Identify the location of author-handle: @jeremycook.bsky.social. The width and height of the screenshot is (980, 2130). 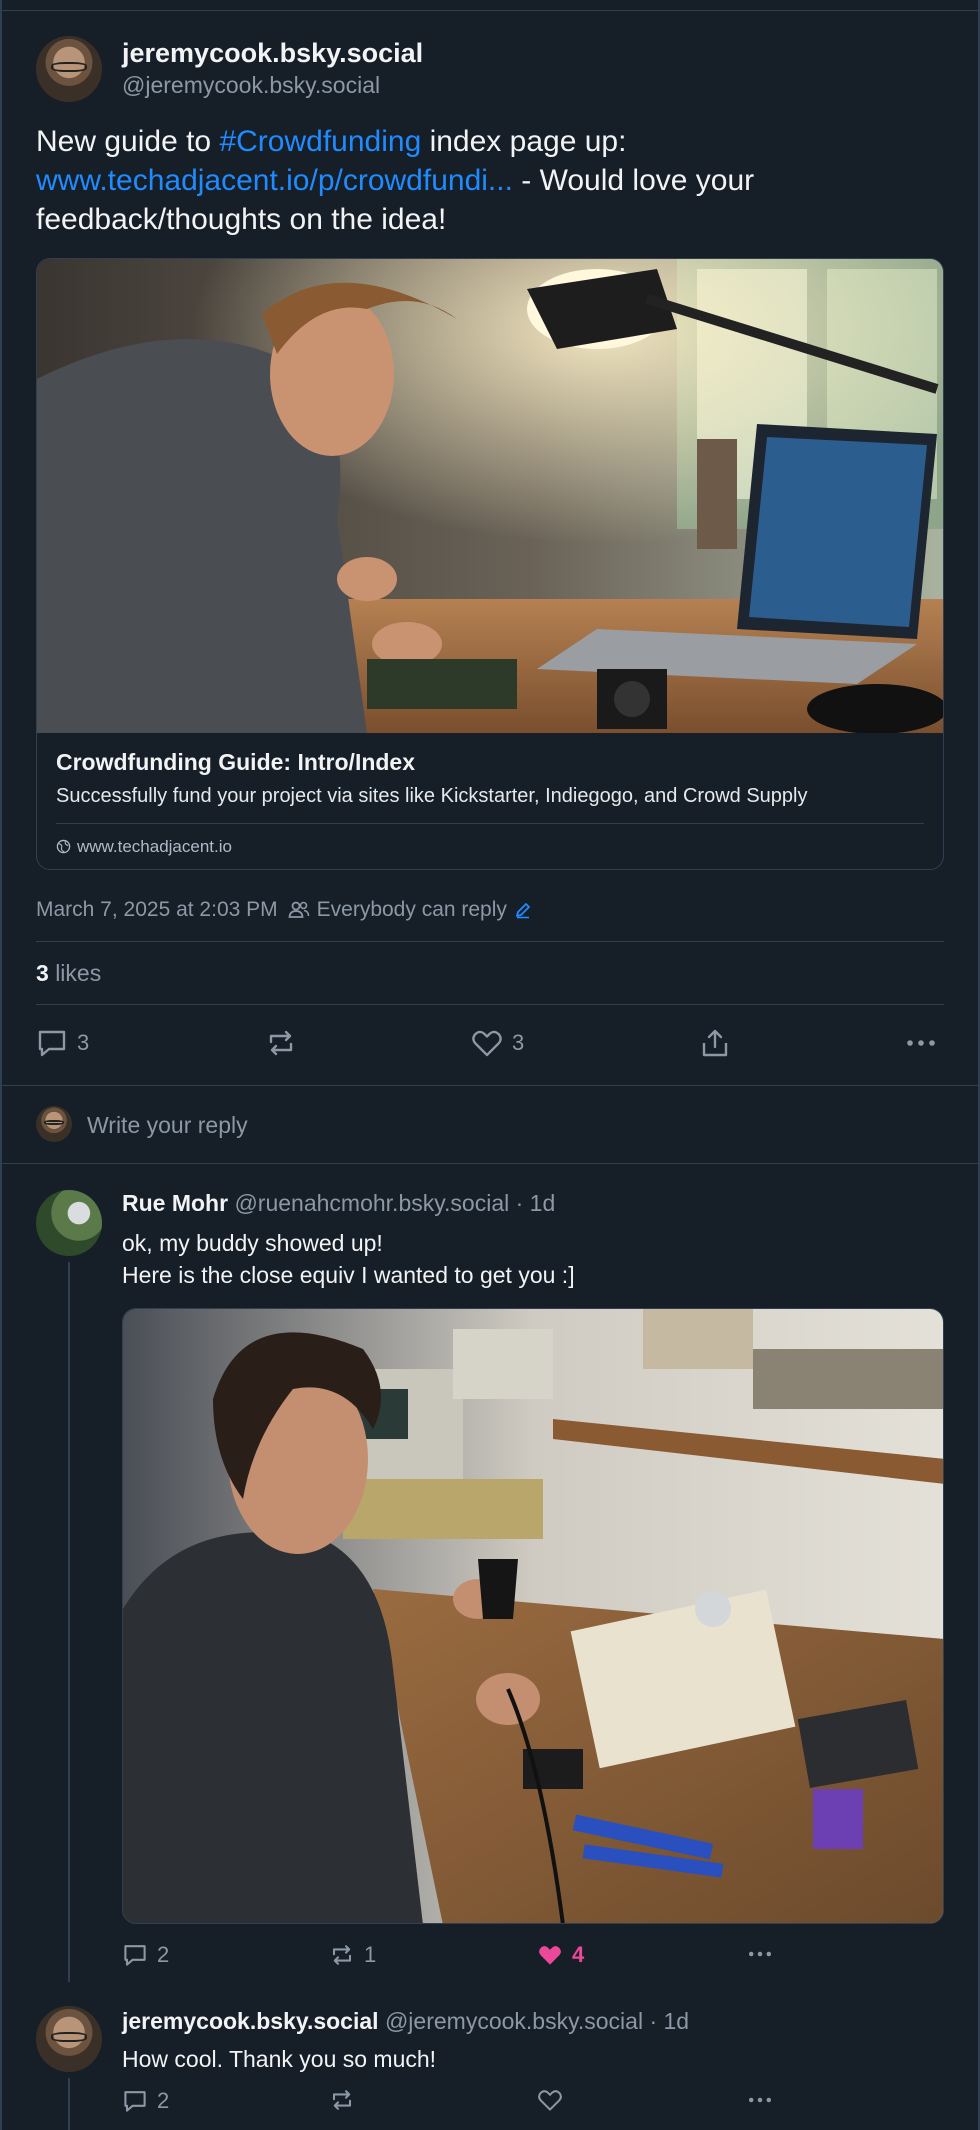
(251, 85).